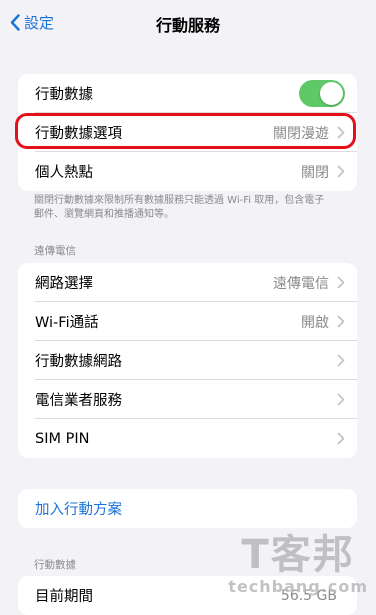 The image size is (376, 615). Describe the element at coordinates (67, 323) in the screenshot. I see `wifi-calling-label: Wi-Fi通話` at that location.